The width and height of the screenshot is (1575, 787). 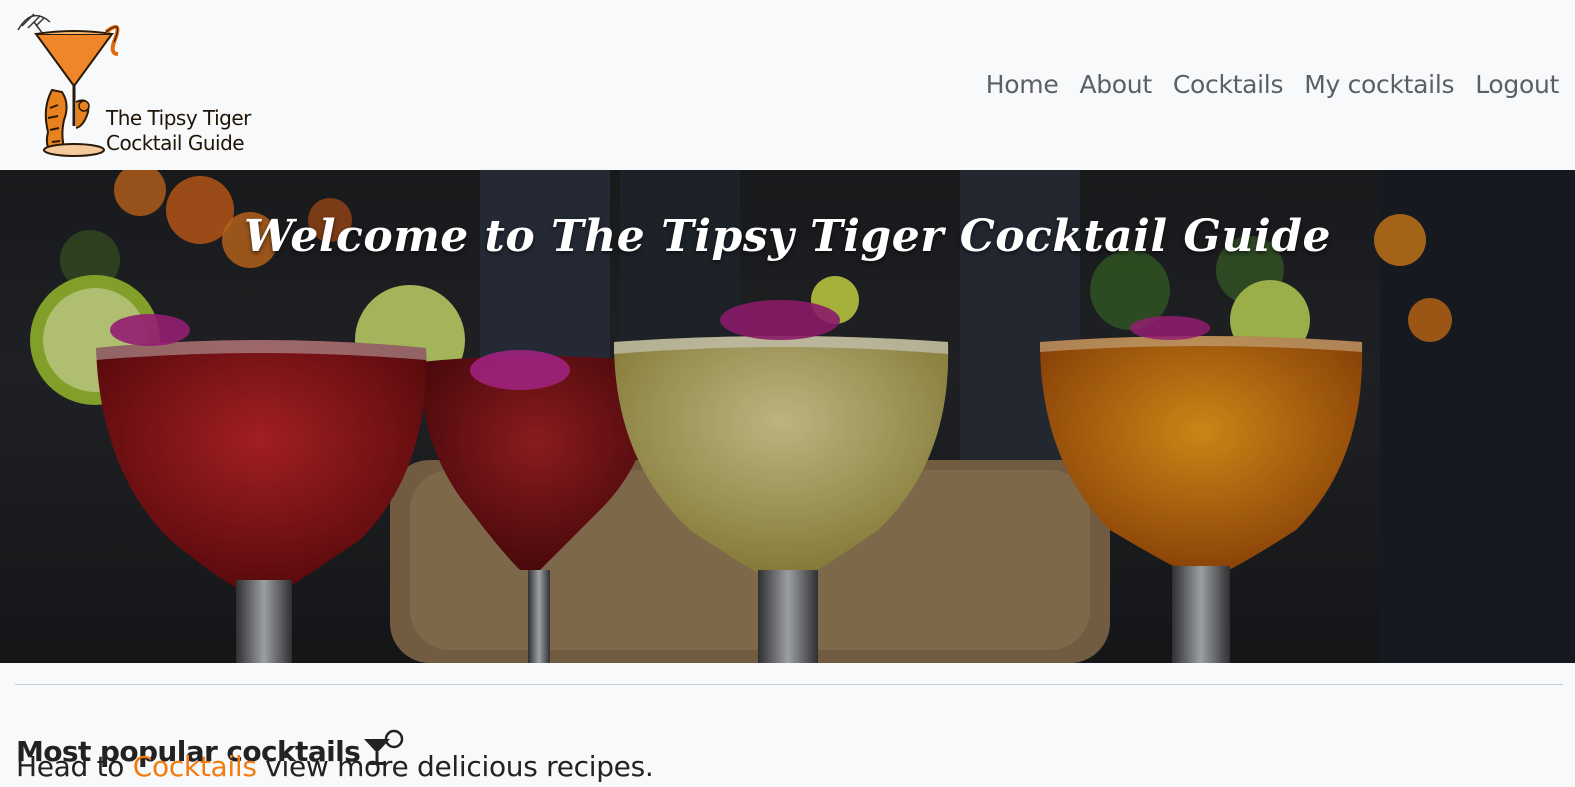 What do you see at coordinates (1115, 84) in the screenshot?
I see `nav-about: About` at bounding box center [1115, 84].